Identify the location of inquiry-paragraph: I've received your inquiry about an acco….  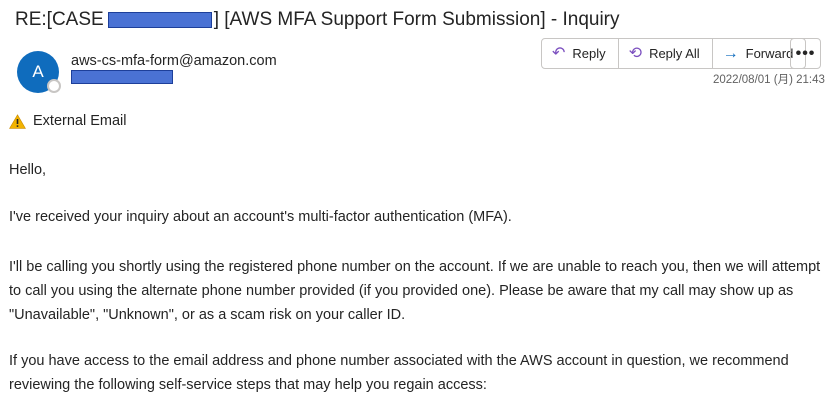
(260, 217).